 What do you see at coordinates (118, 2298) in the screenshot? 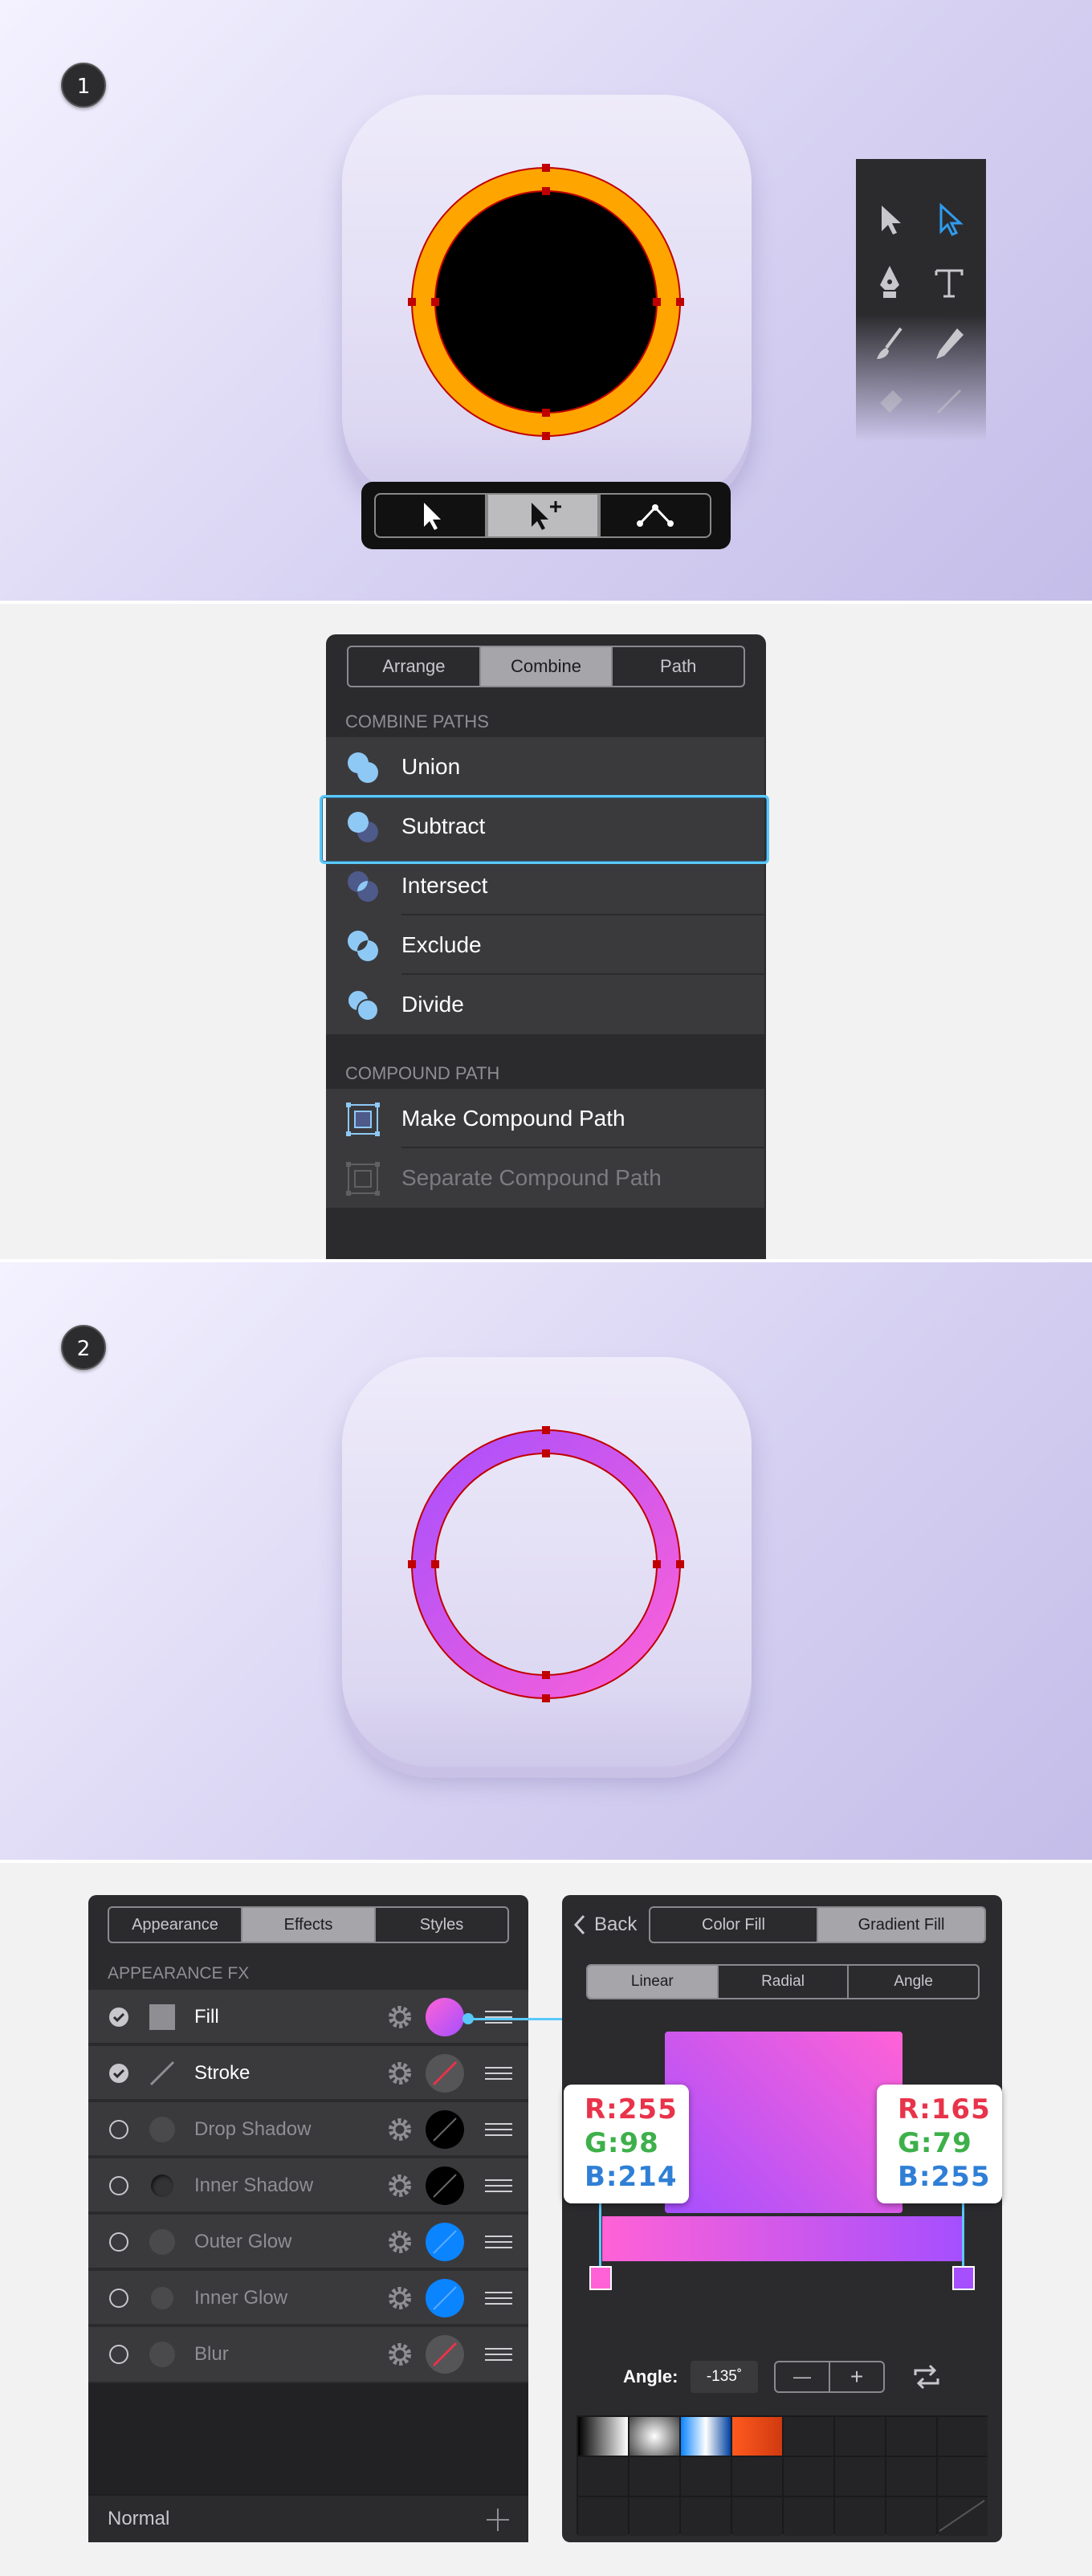
I see `inner-glow-enabled-checkbox` at bounding box center [118, 2298].